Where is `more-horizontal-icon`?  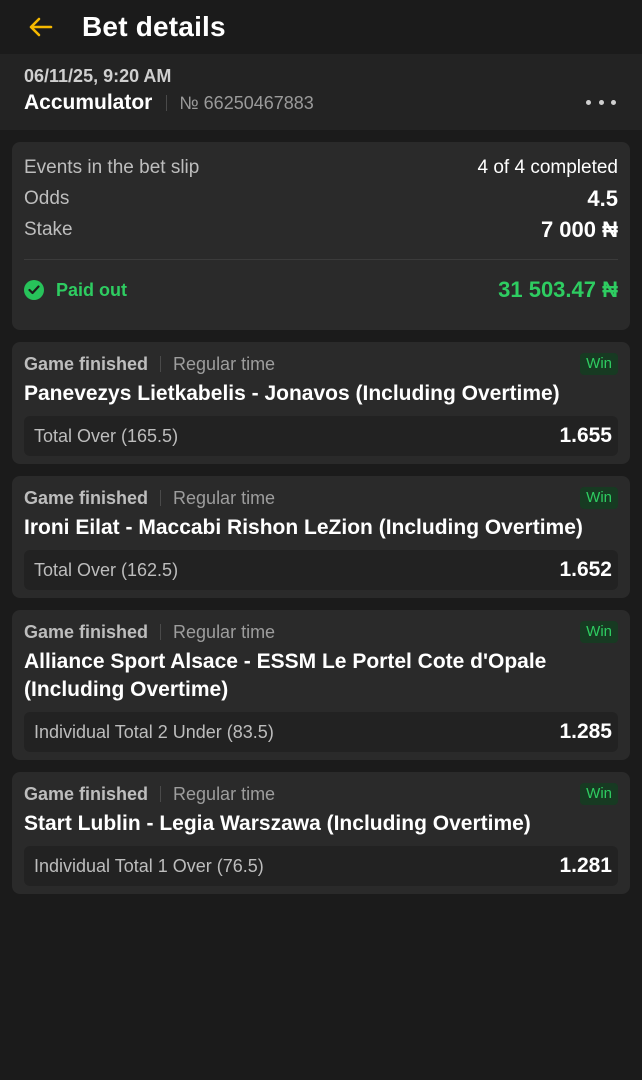 more-horizontal-icon is located at coordinates (601, 102).